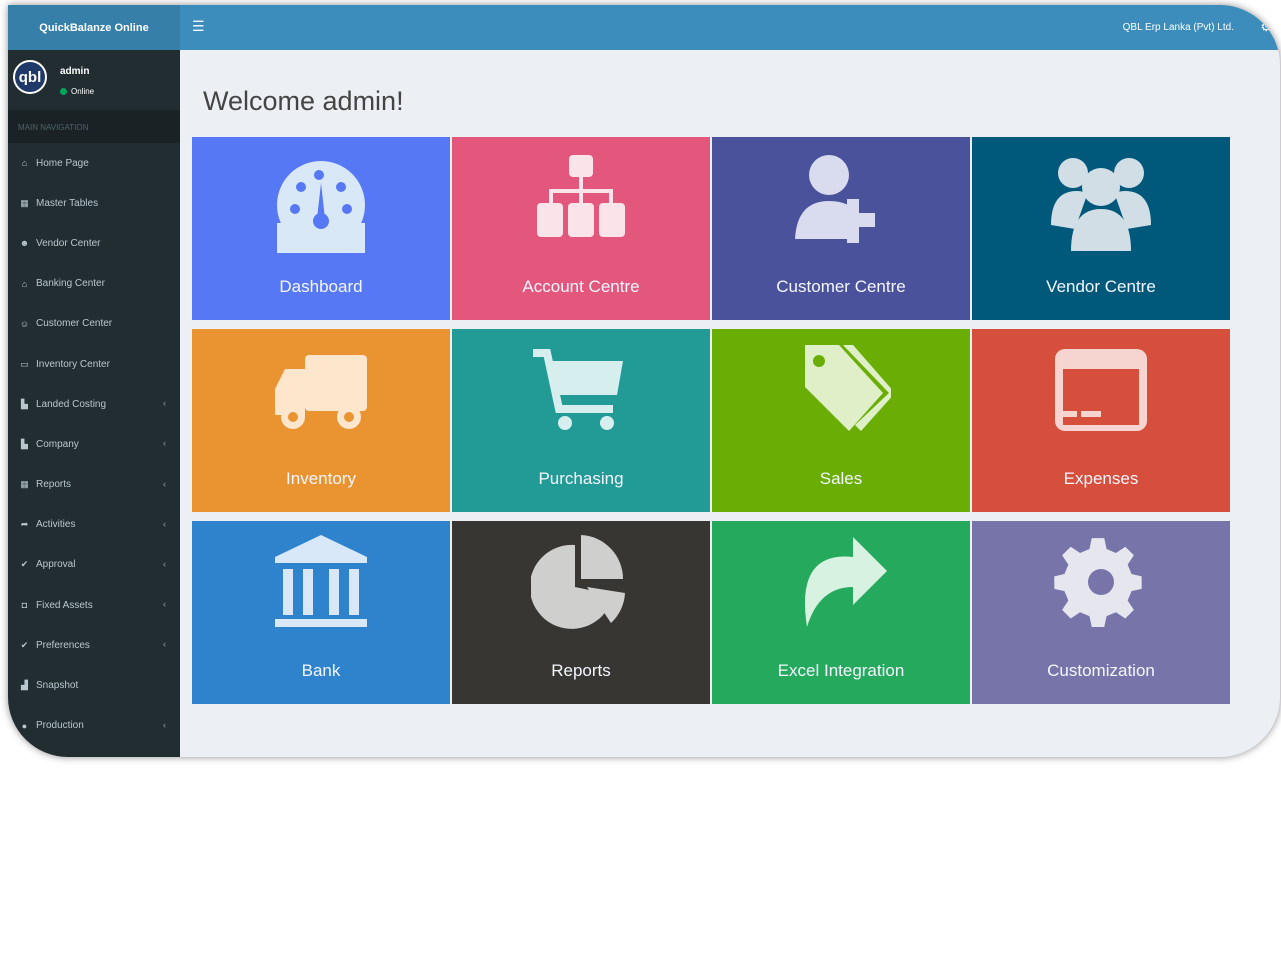 This screenshot has width=1281, height=956. I want to click on avatar: qbl, so click(30, 77).